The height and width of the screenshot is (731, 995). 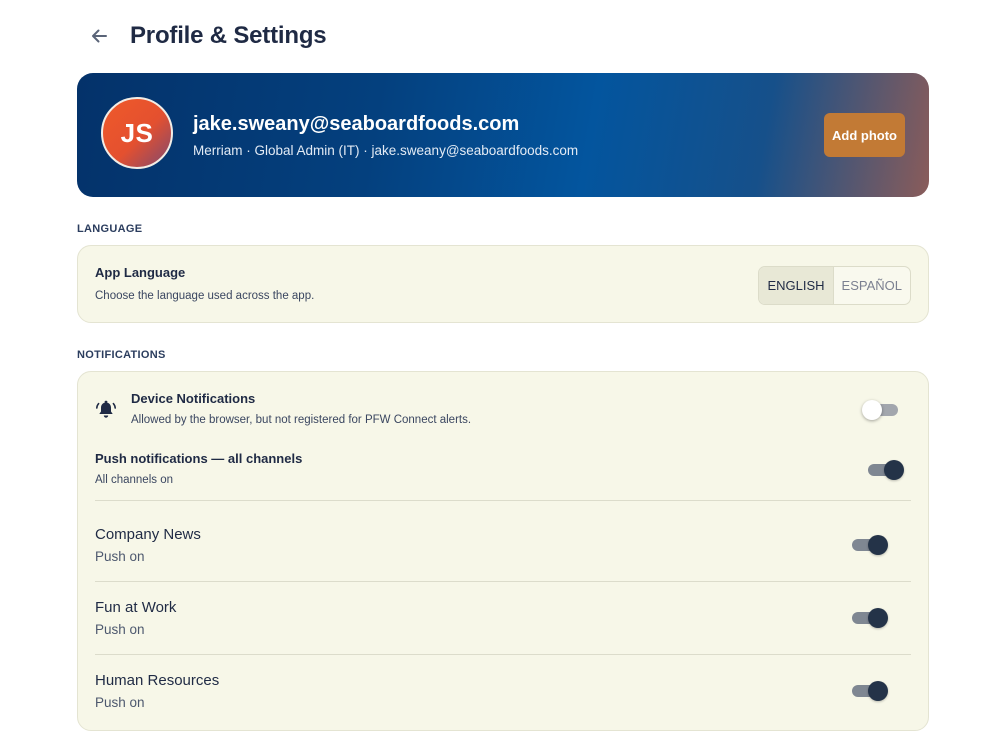 I want to click on channel-row-company-news: Company News Push on, so click(x=503, y=545).